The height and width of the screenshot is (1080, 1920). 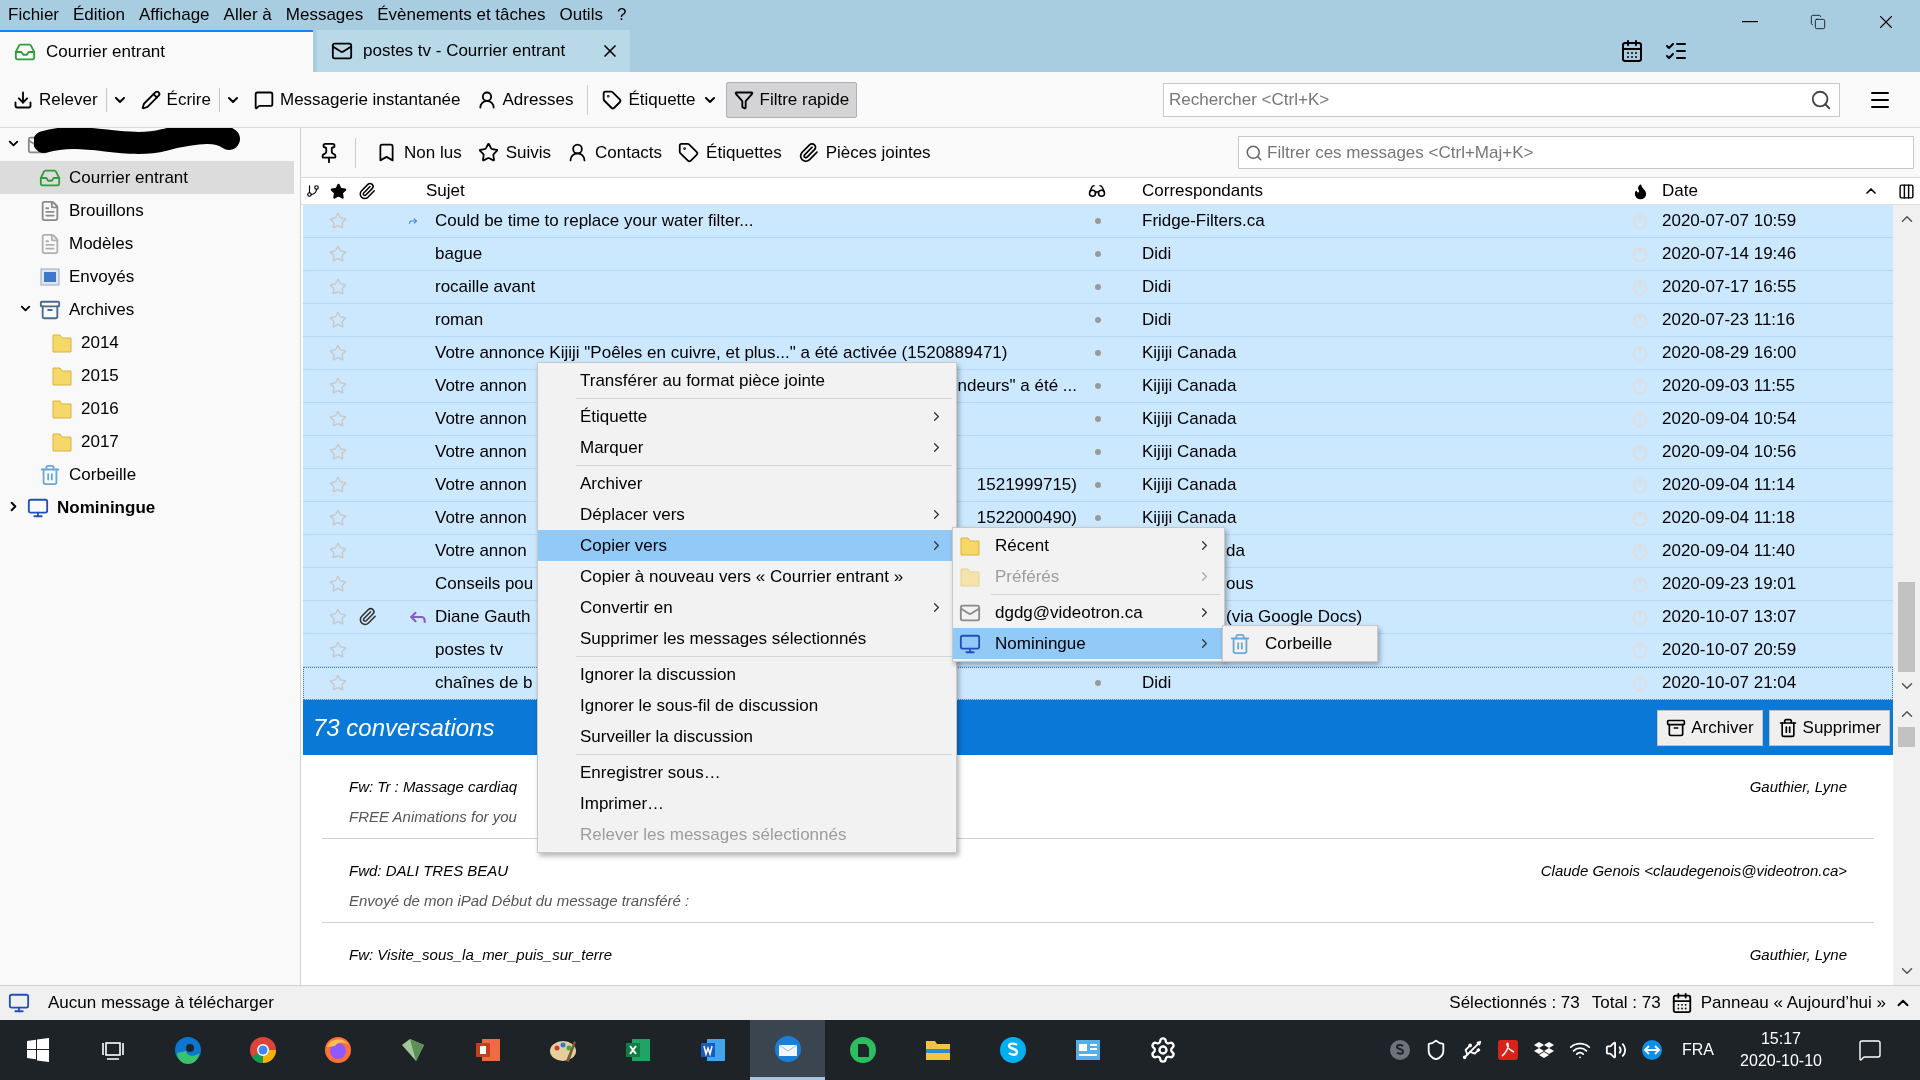 What do you see at coordinates (147, 441) in the screenshot?
I see `folder-item: 2017` at bounding box center [147, 441].